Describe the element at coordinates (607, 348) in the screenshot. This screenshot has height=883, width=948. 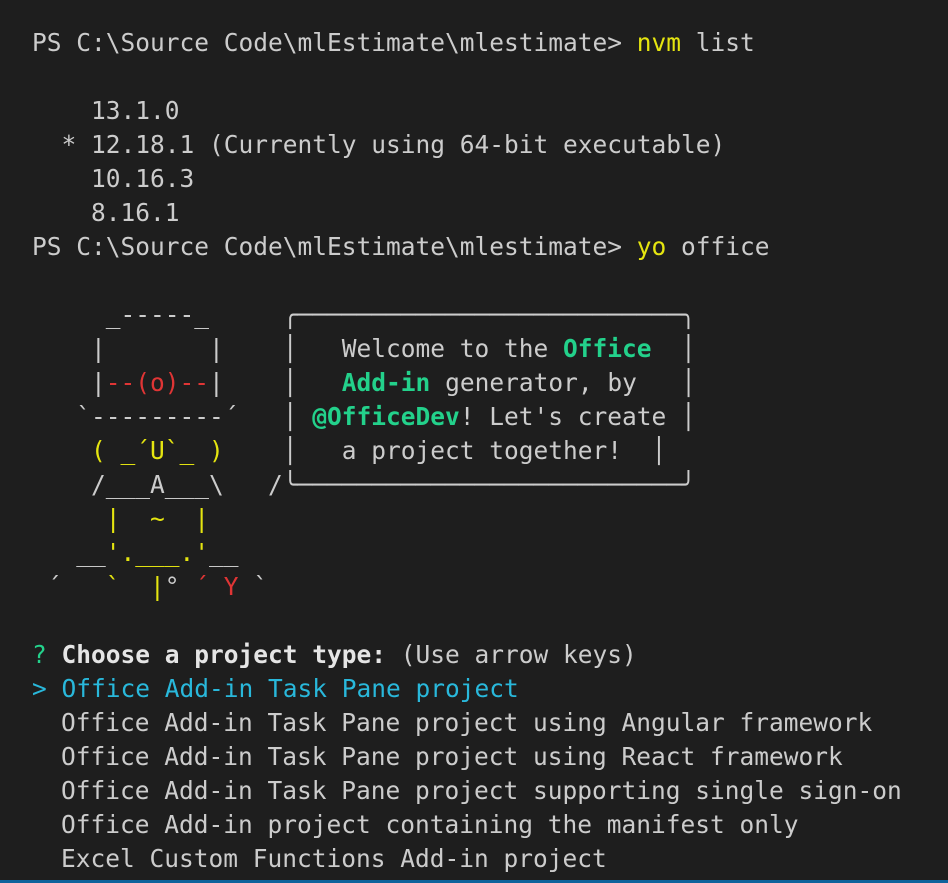
I see `welcome-office-text: Office` at that location.